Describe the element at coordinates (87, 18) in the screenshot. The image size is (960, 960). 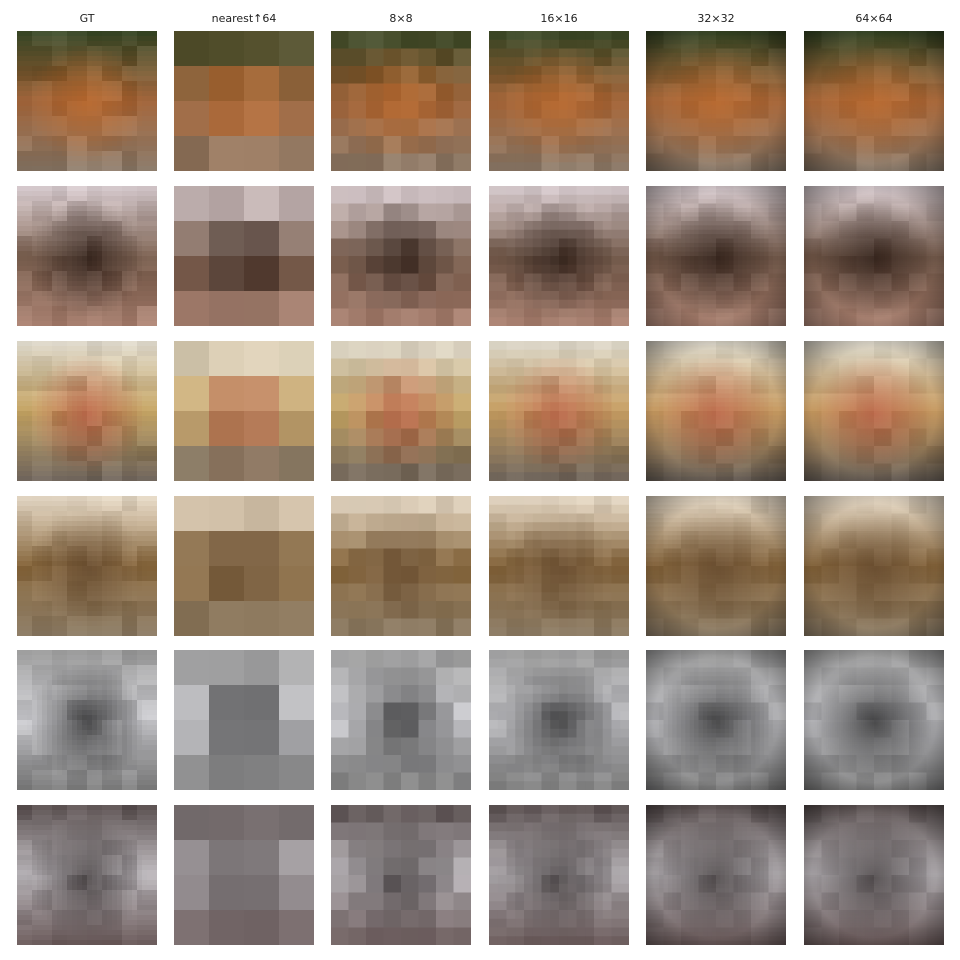
I see `column-title-gt: GT` at that location.